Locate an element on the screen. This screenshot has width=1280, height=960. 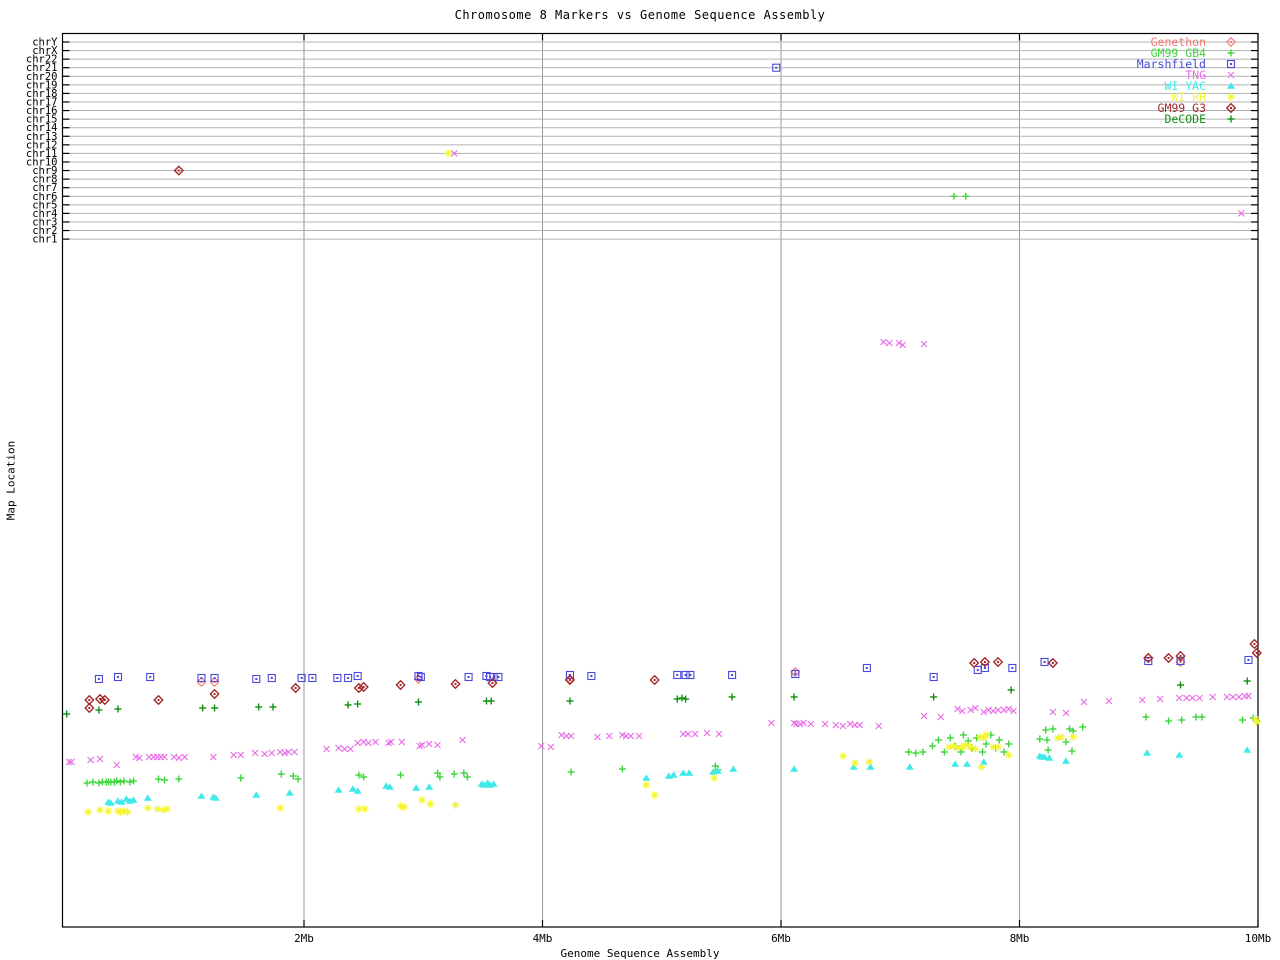
series-genethon is located at coordinates (729, 667).